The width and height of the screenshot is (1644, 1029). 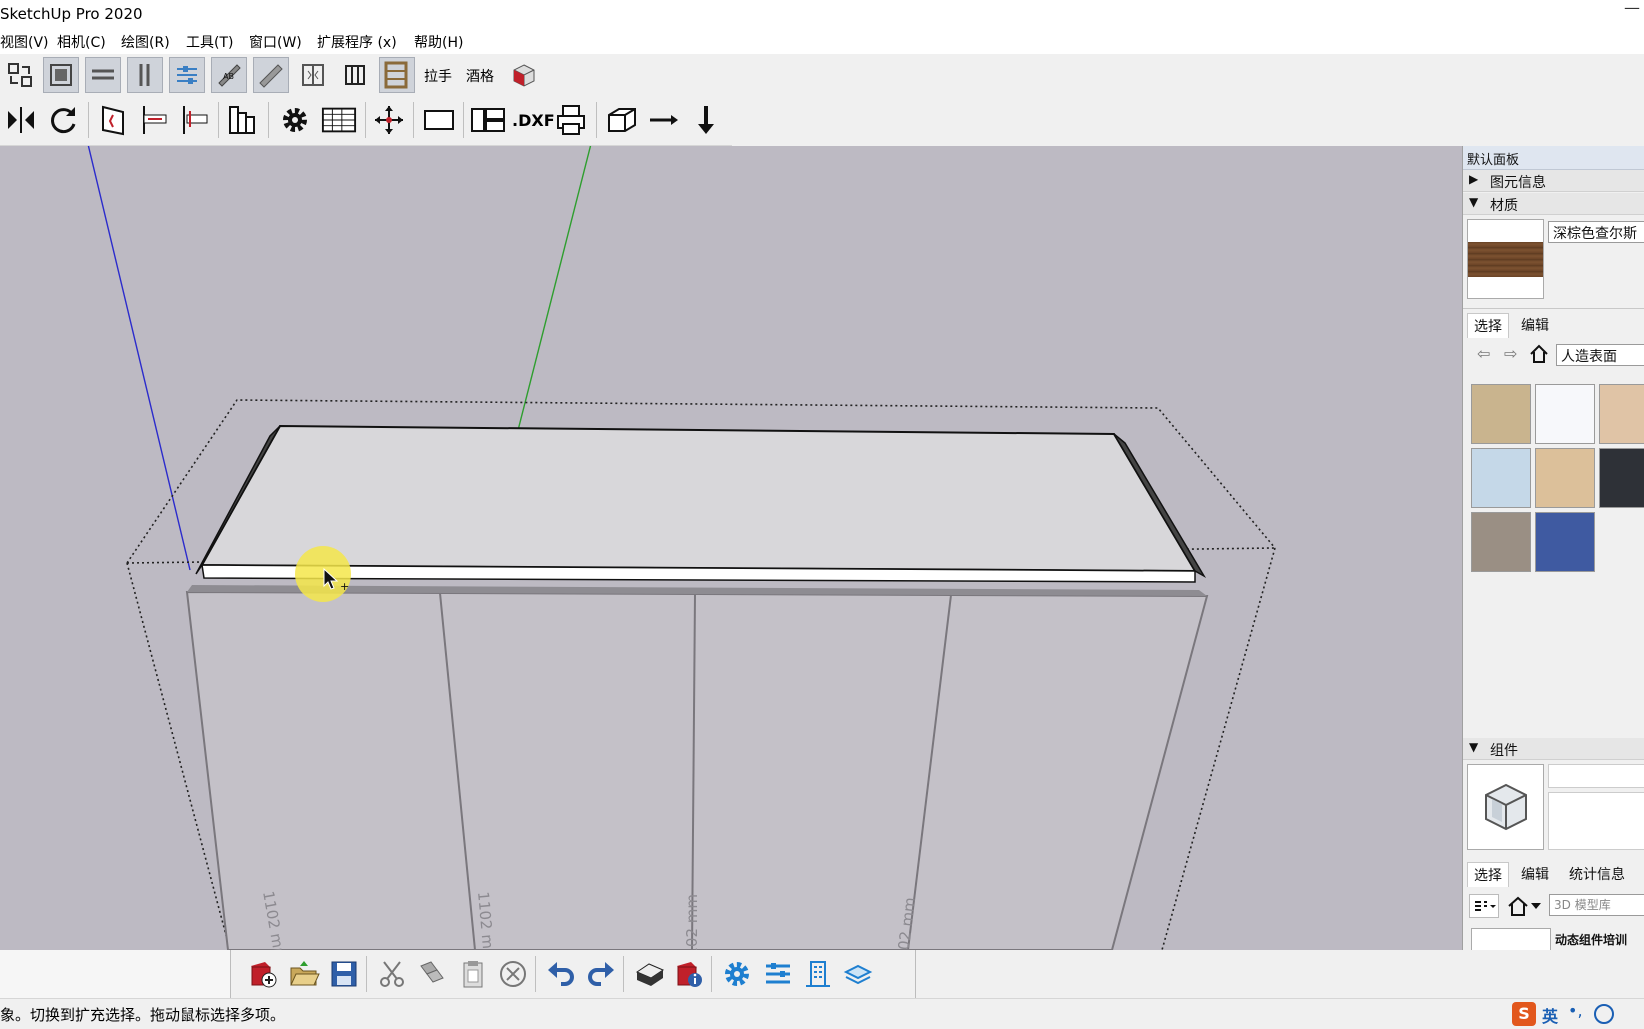 I want to click on materials-header: ▼ 材质, so click(x=1553, y=204).